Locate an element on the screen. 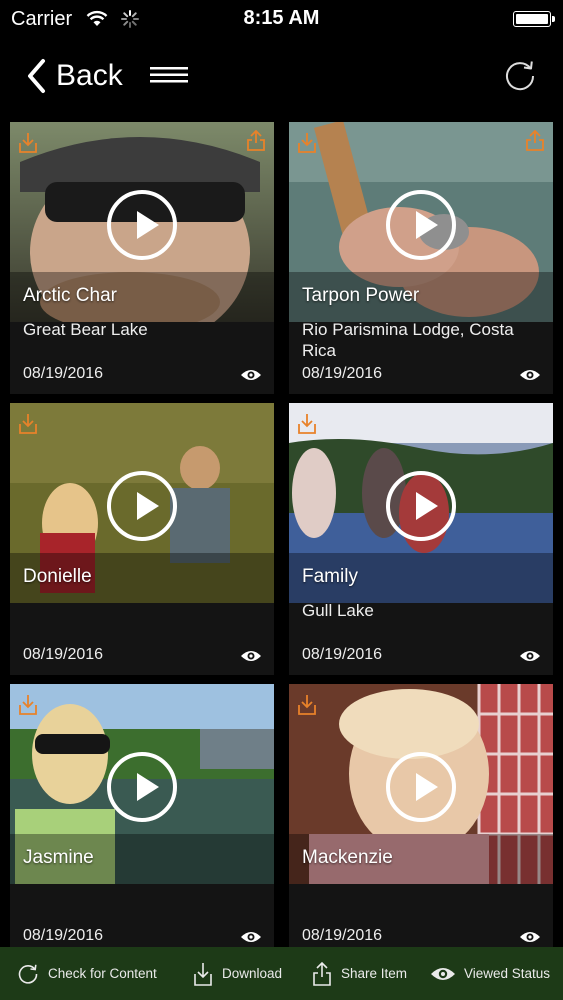  menu-button is located at coordinates (169, 77).